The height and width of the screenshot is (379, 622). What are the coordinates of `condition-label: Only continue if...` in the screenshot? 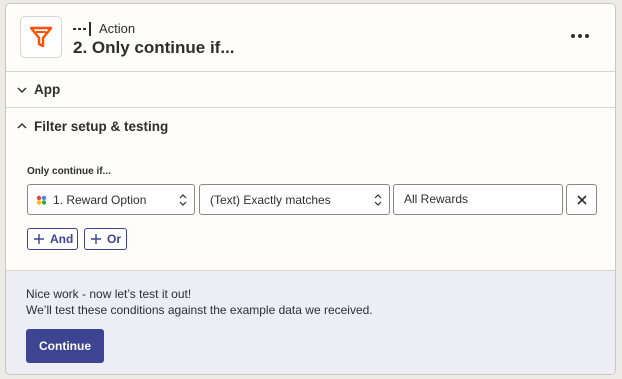 It's located at (69, 171).